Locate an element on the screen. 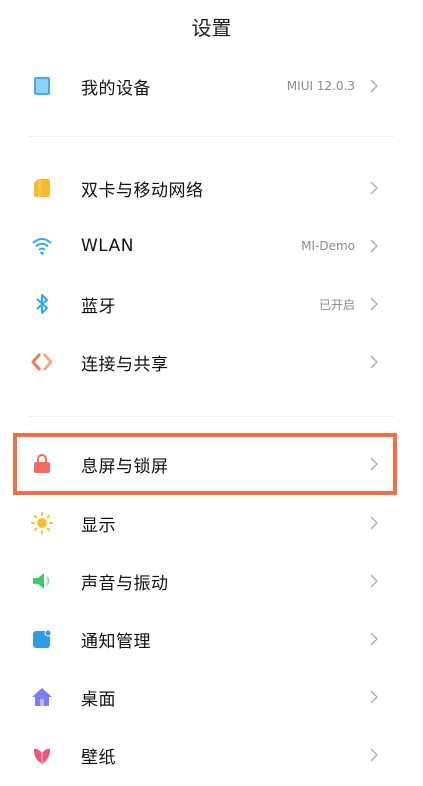  settings-item-bluetooth: 蓝牙 已开启 is located at coordinates (211, 304).